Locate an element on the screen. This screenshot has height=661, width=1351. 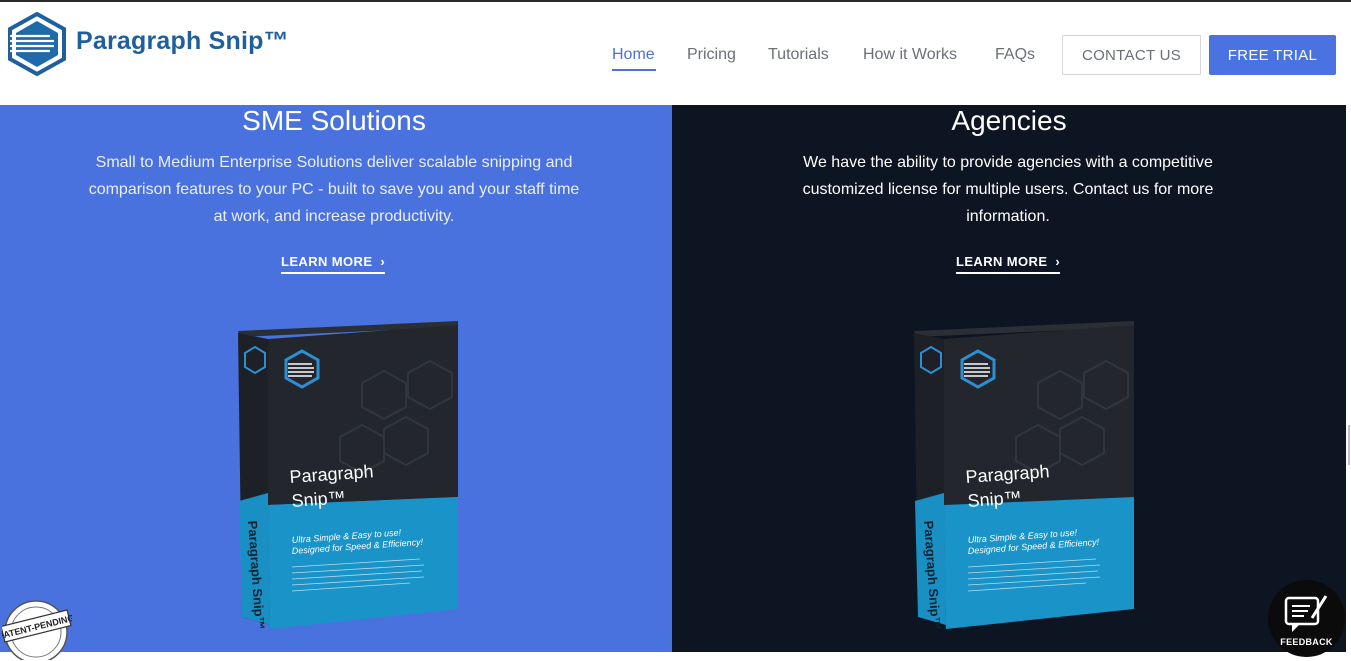
nav-tutorials: Tutorials is located at coordinates (798, 55).